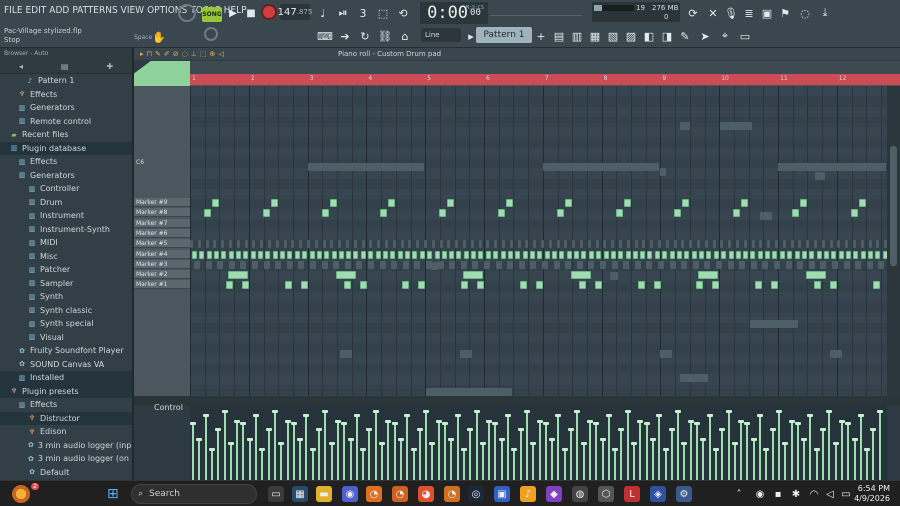  I want to click on pattern-selector: Pattern 1, so click(504, 35).